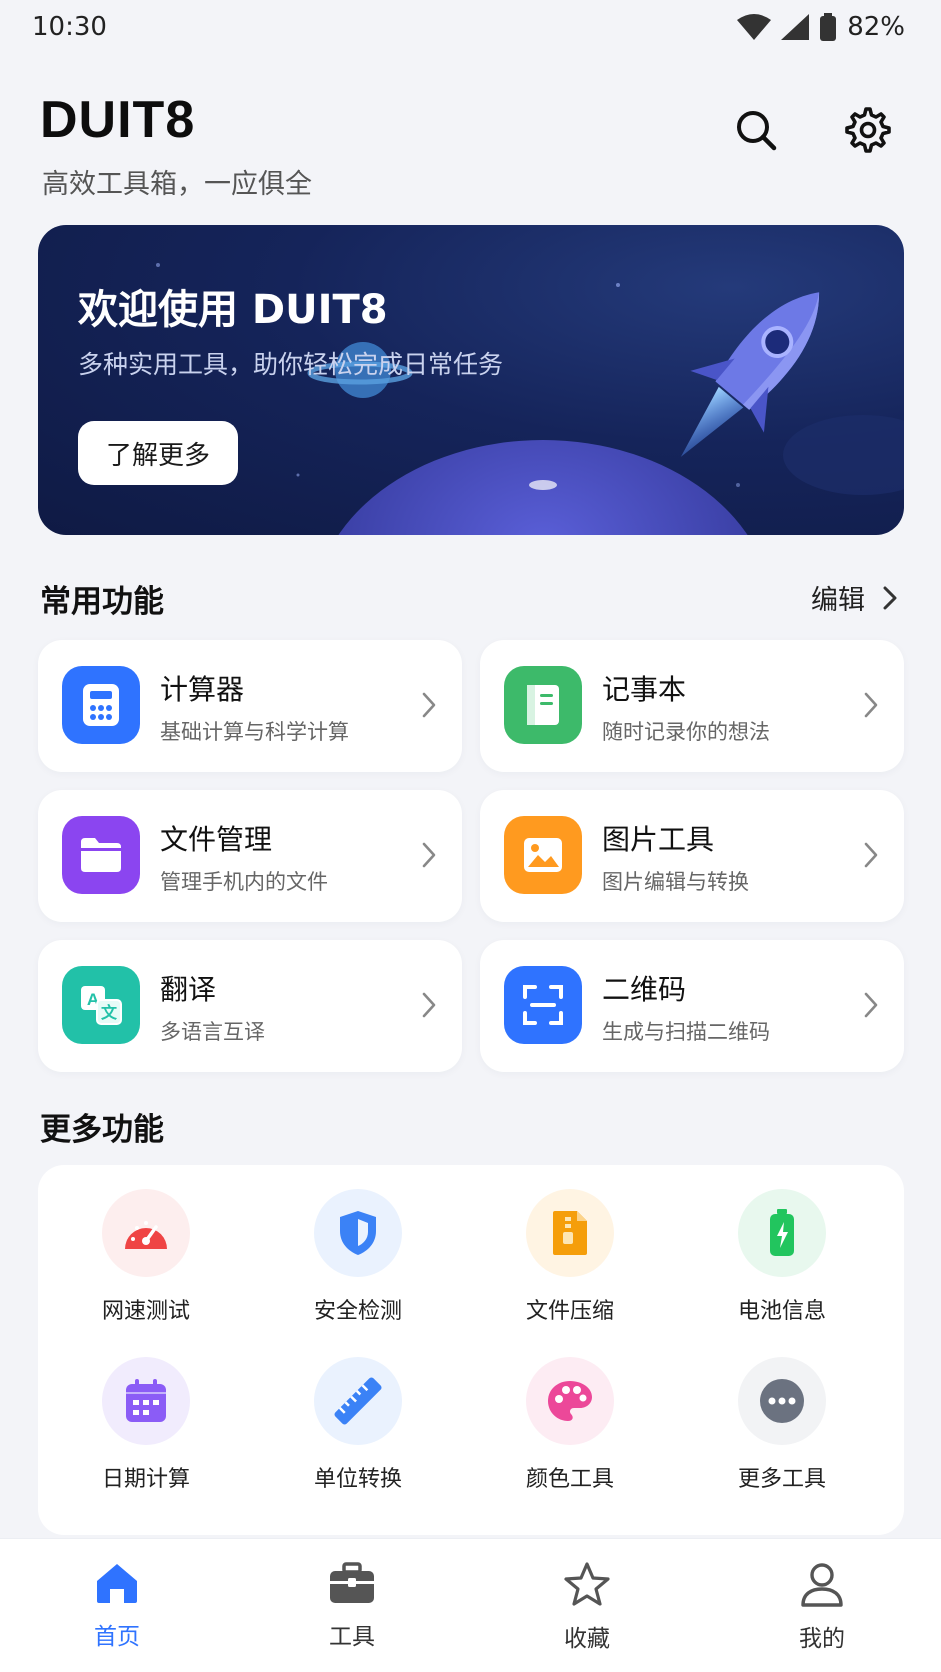 The height and width of the screenshot is (1672, 941). What do you see at coordinates (587, 1584) in the screenshot?
I see `star-icon` at bounding box center [587, 1584].